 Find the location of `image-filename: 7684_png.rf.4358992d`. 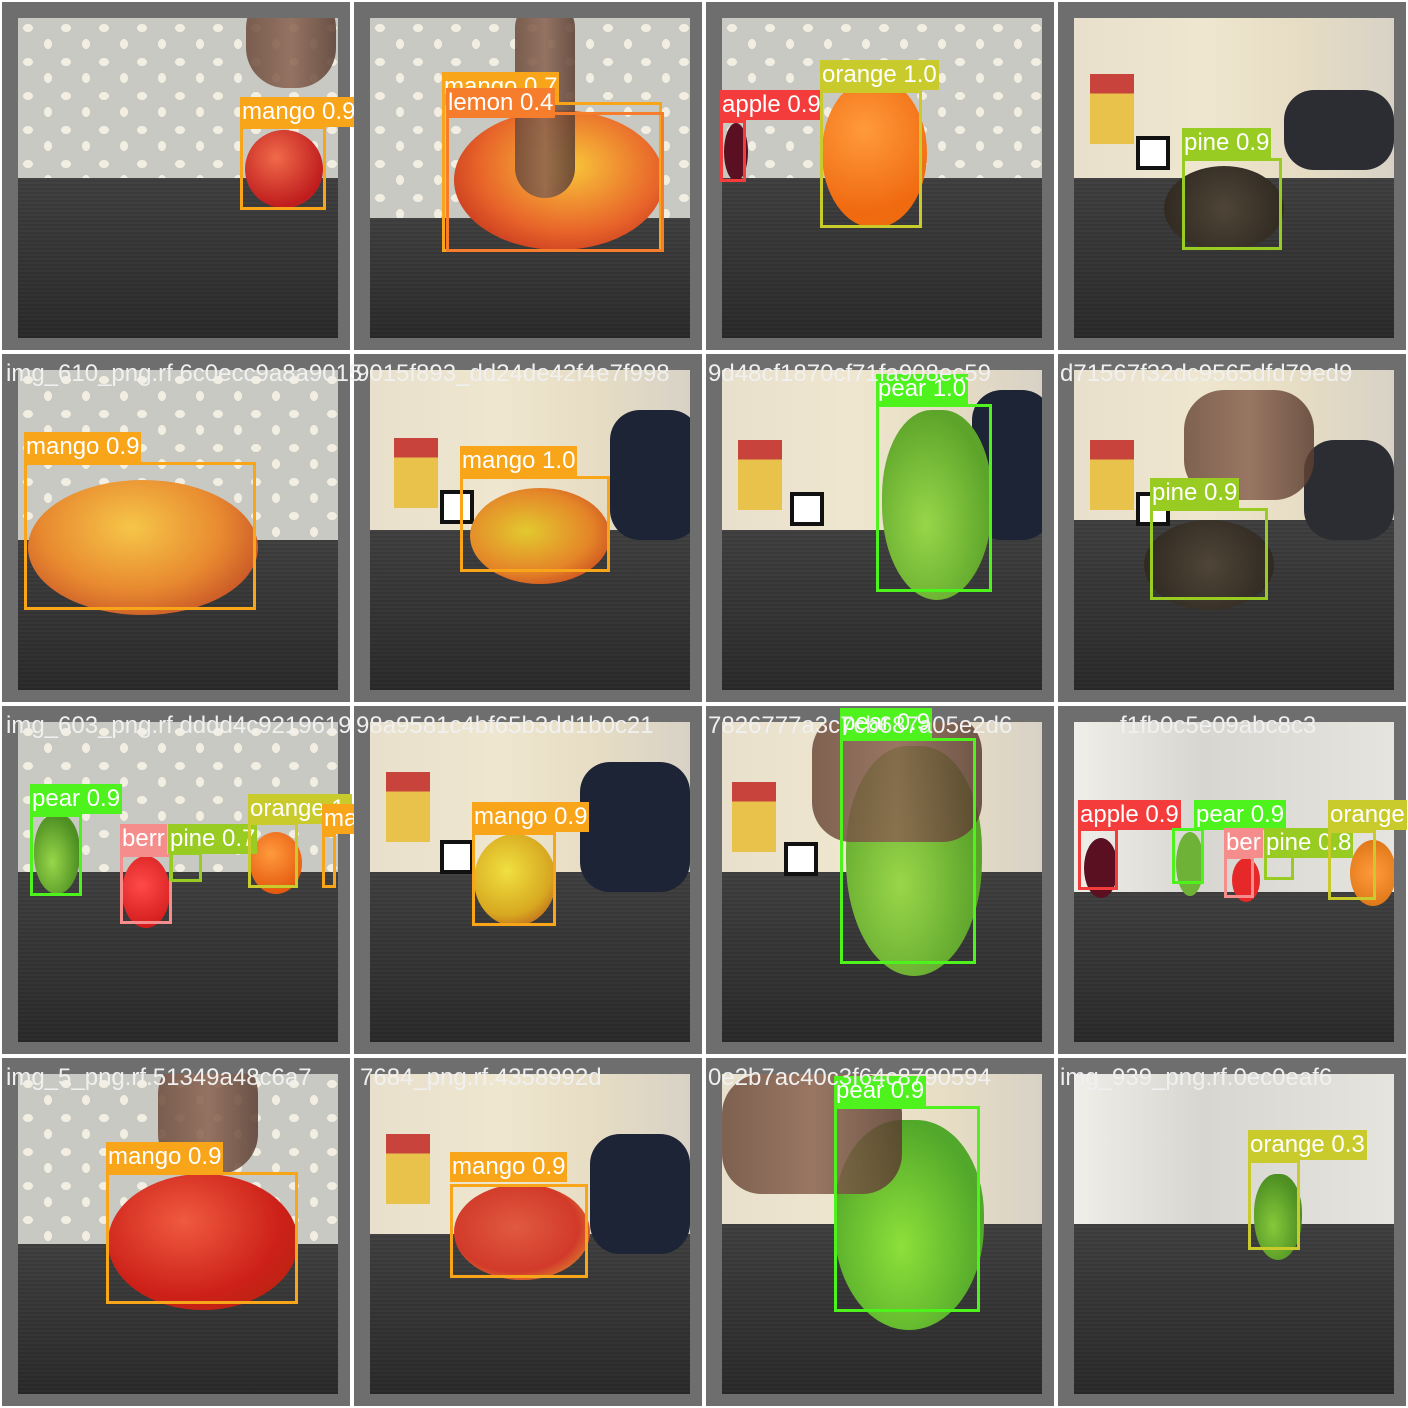

image-filename: 7684_png.rf.4358992d is located at coordinates (481, 1077).